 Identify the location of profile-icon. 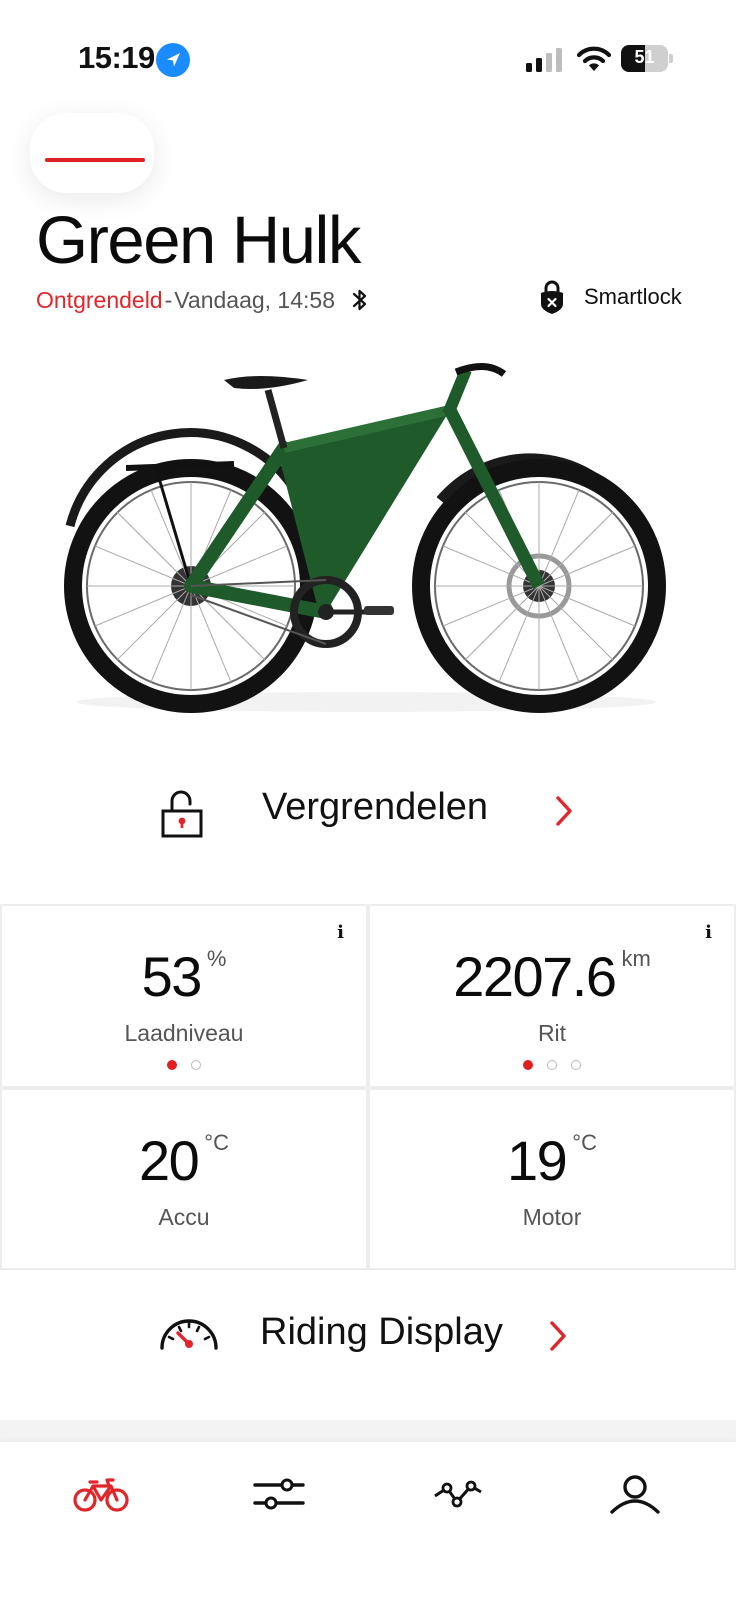
(635, 1494).